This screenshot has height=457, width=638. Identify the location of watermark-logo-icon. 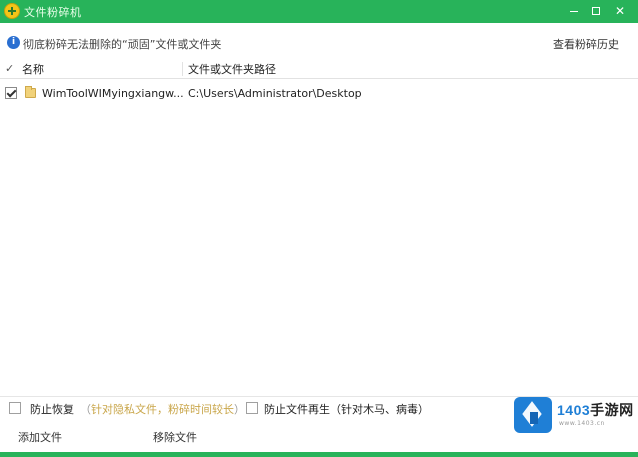
(533, 415).